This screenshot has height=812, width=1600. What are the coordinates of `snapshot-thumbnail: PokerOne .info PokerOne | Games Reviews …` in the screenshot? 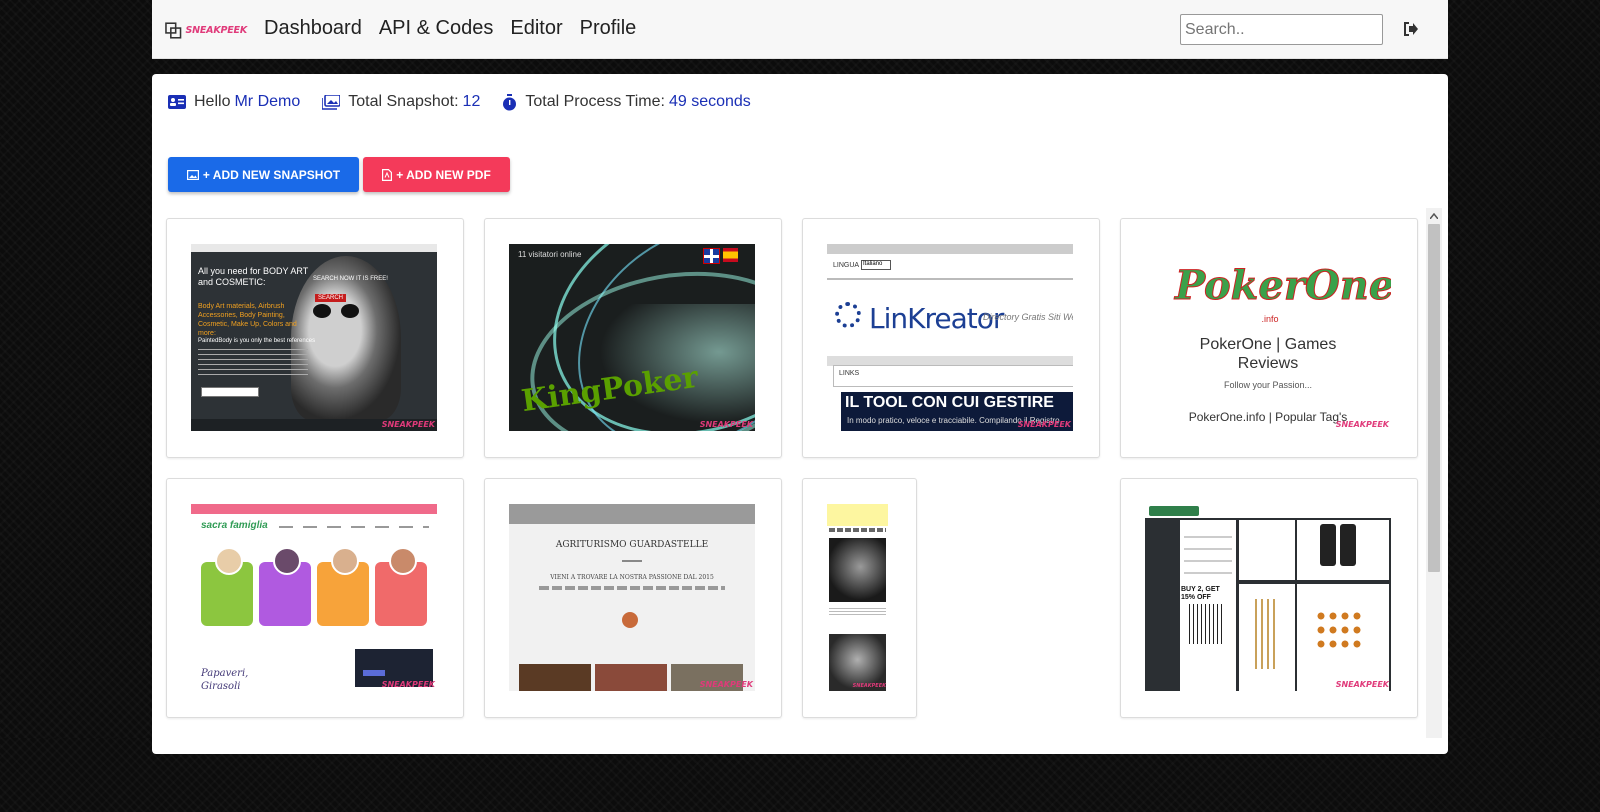 It's located at (1268, 337).